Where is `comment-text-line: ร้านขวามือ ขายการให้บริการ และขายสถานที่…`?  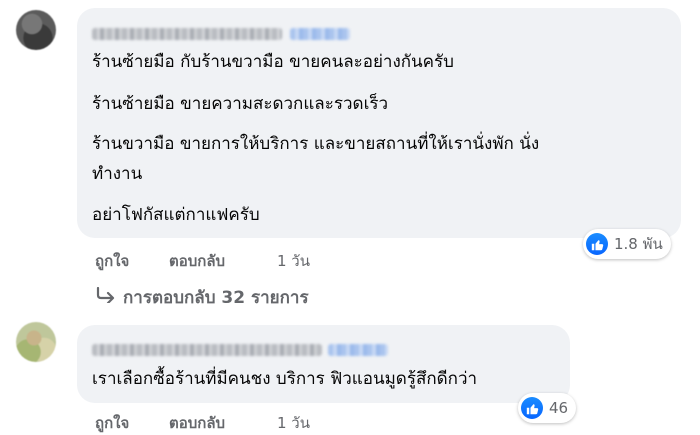 comment-text-line: ร้านขวามือ ขายการให้บริการ และขายสถานที่… is located at coordinates (316, 144).